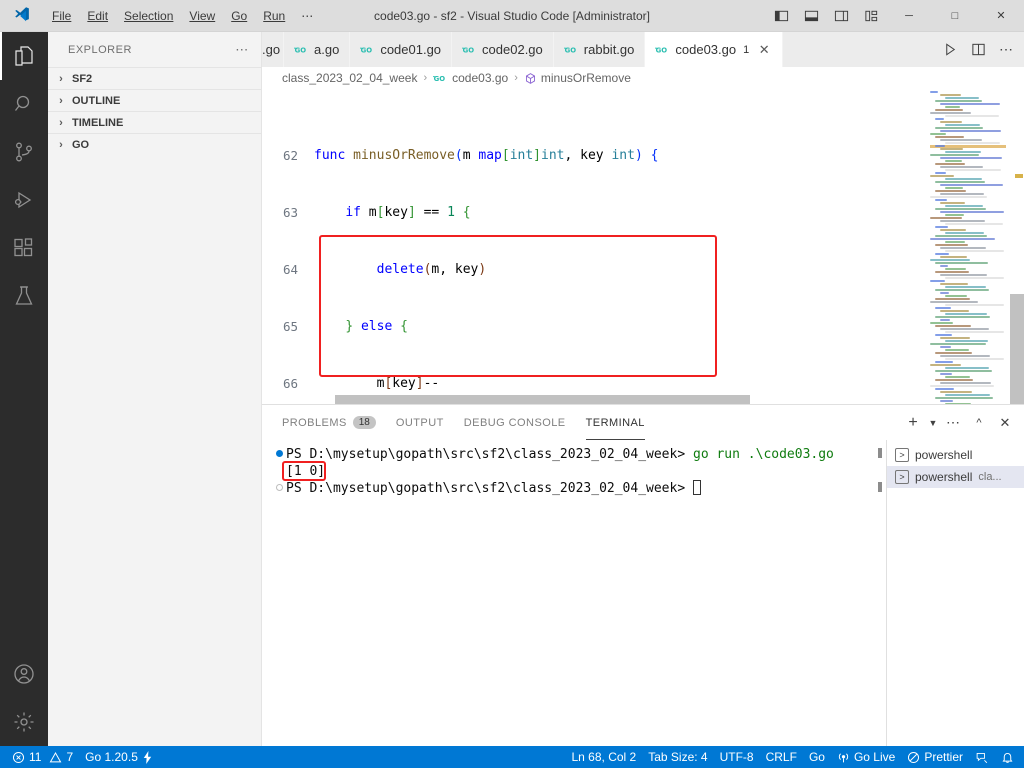  I want to click on breadcrumb-item-file: GO code03.go, so click(470, 78).